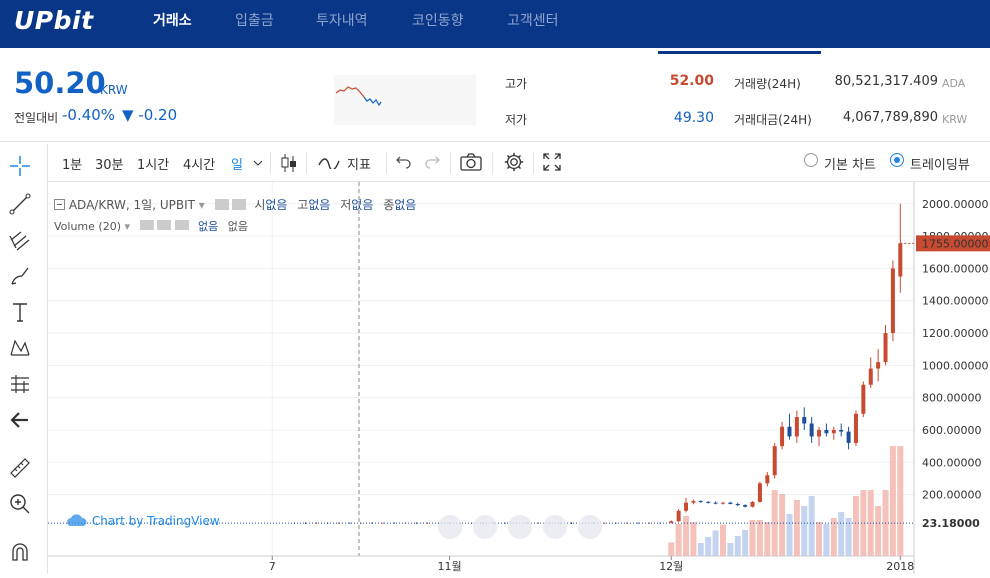  What do you see at coordinates (89, 115) in the screenshot?
I see `change-percent: -0.40%` at bounding box center [89, 115].